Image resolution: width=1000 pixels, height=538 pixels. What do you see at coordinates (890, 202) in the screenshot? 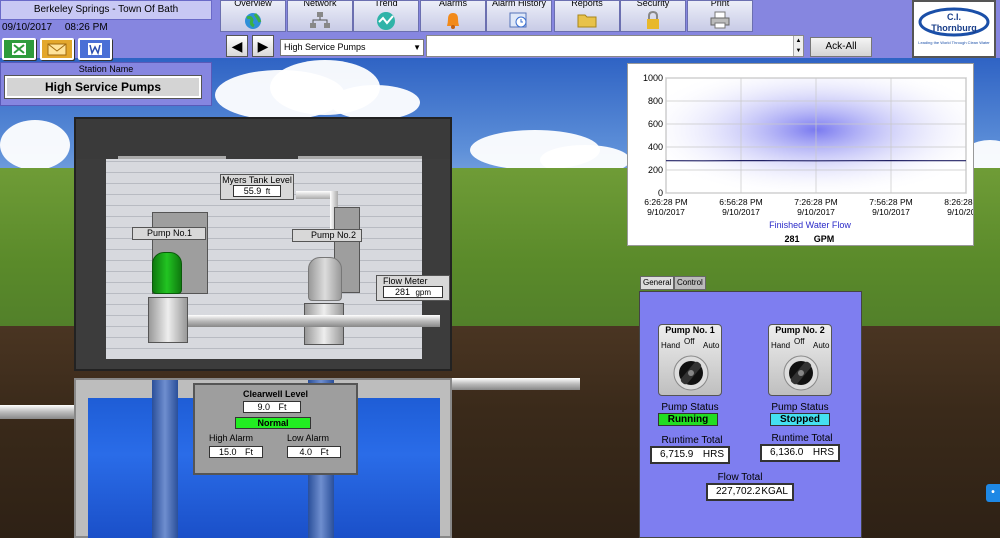
I see `x-tick-time: 7:56:28 PM` at bounding box center [890, 202].